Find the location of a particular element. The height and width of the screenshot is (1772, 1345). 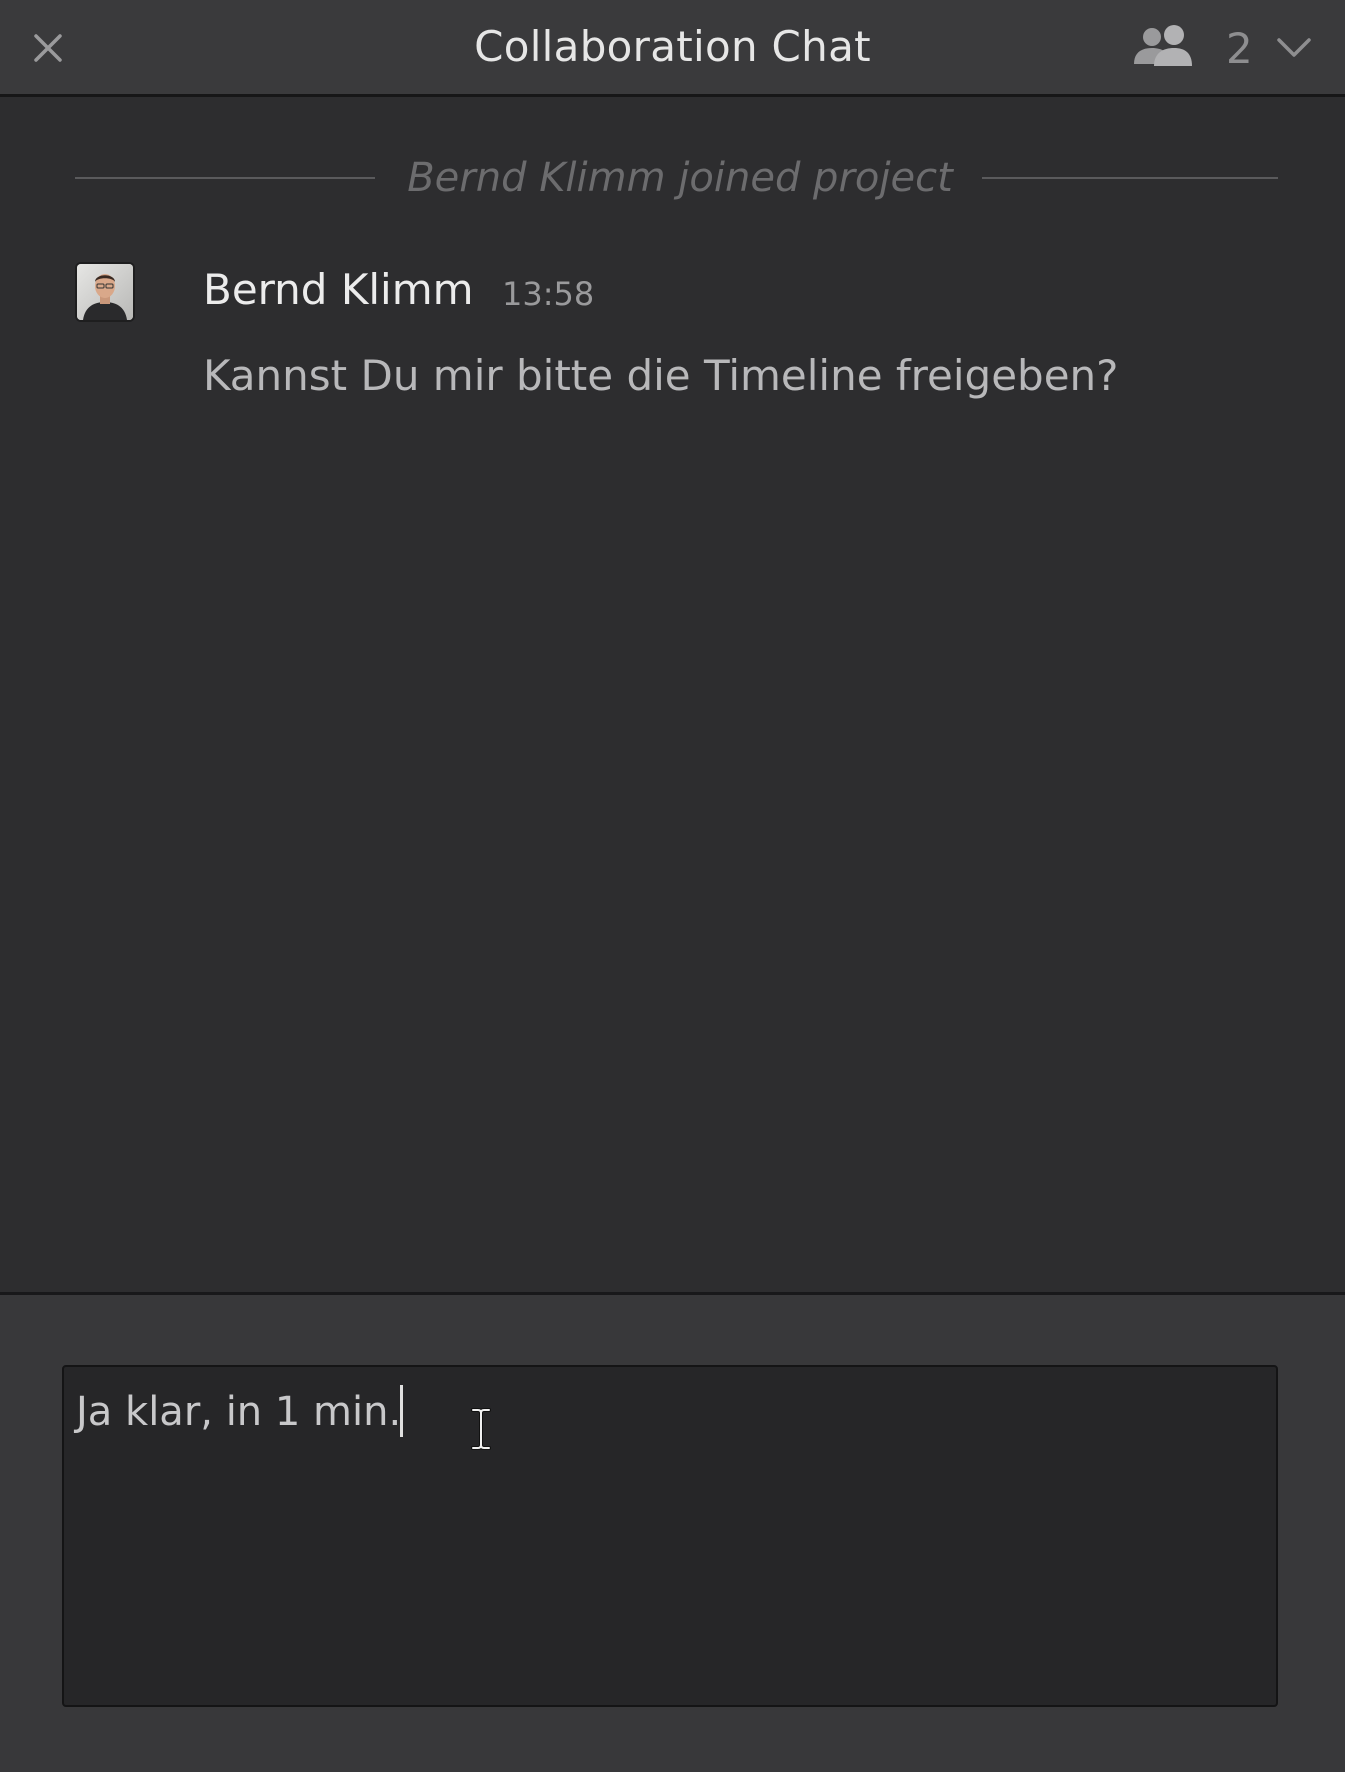

text-cursor-icon is located at coordinates (481, 1429).